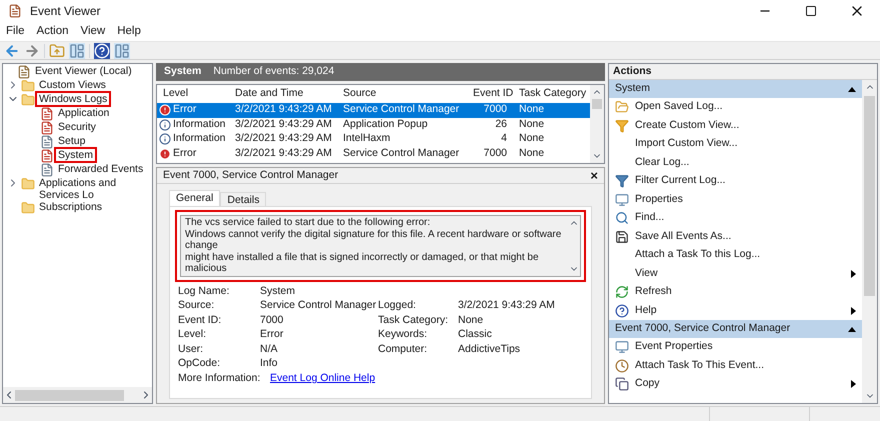 The width and height of the screenshot is (880, 421). Describe the element at coordinates (183, 72) in the screenshot. I see `log-name: System` at that location.